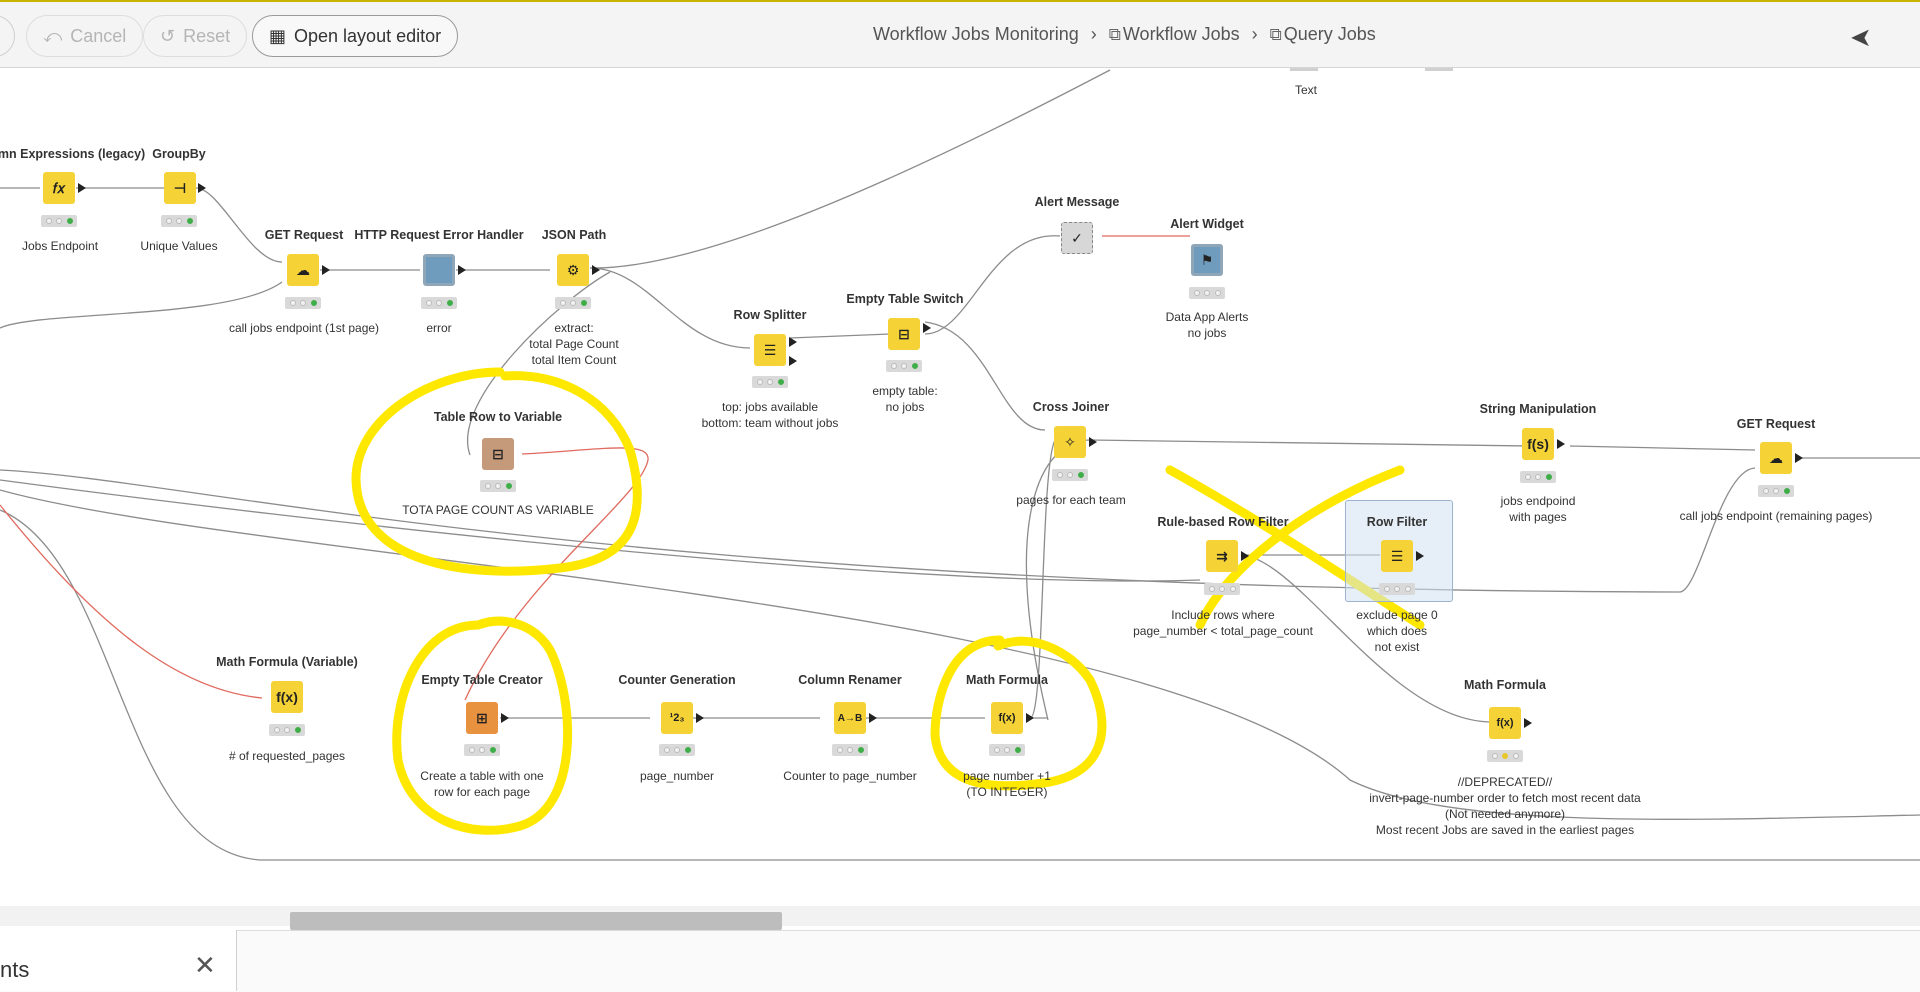 Image resolution: width=1920 pixels, height=992 pixels. What do you see at coordinates (1538, 409) in the screenshot?
I see `node-title-string-manipulation: String Manipulation` at bounding box center [1538, 409].